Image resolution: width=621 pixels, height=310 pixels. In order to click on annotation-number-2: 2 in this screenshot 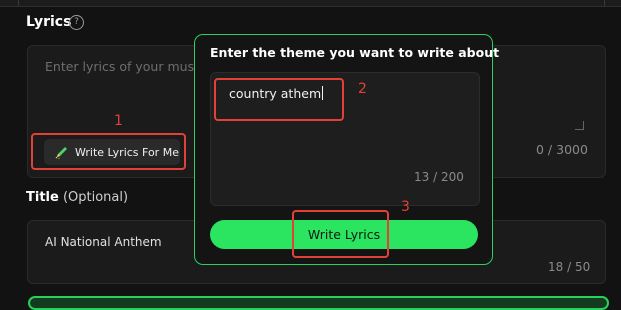, I will do `click(362, 89)`.